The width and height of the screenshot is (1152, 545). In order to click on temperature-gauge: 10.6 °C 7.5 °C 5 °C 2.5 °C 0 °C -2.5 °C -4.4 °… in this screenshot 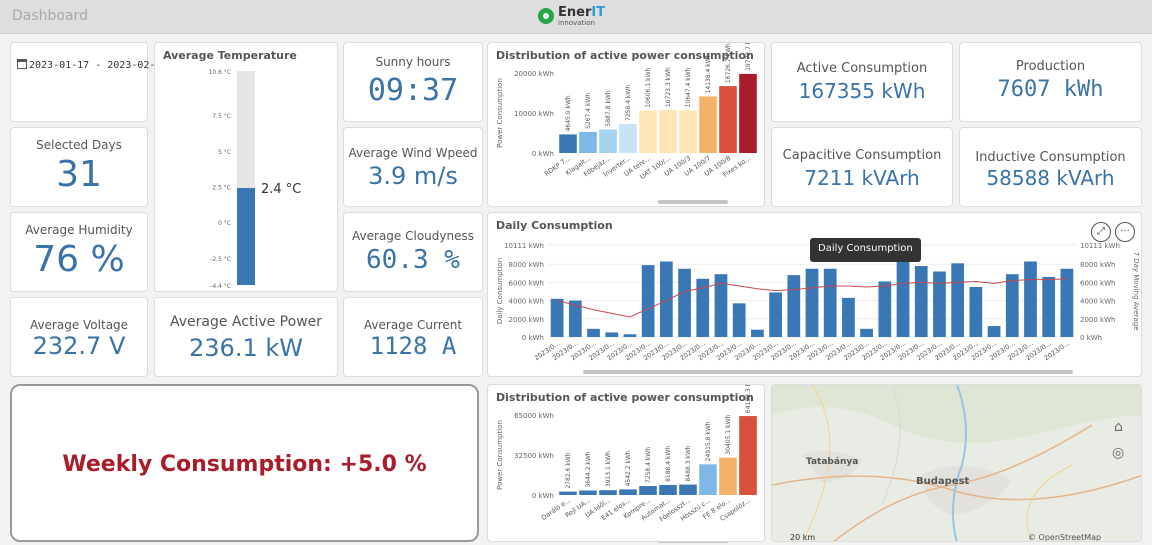, I will do `click(255, 179)`.